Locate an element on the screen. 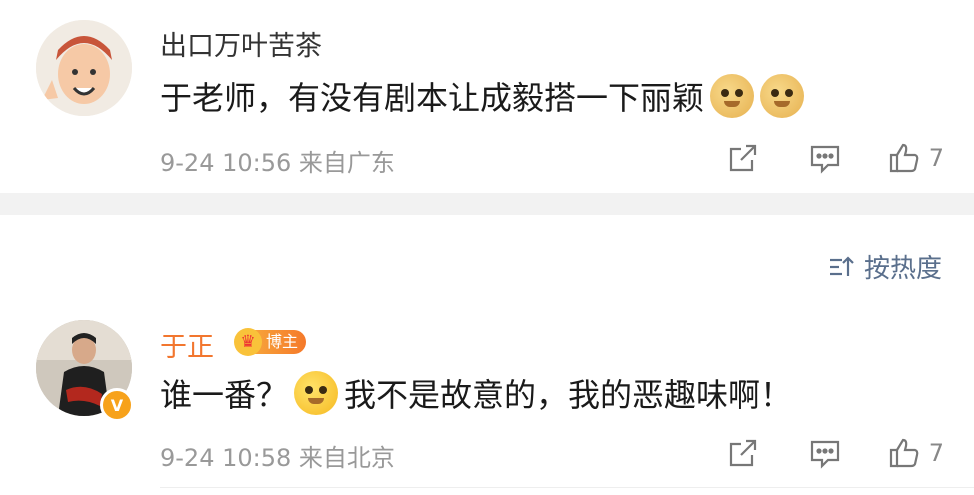  location: 来自北京 is located at coordinates (346, 458).